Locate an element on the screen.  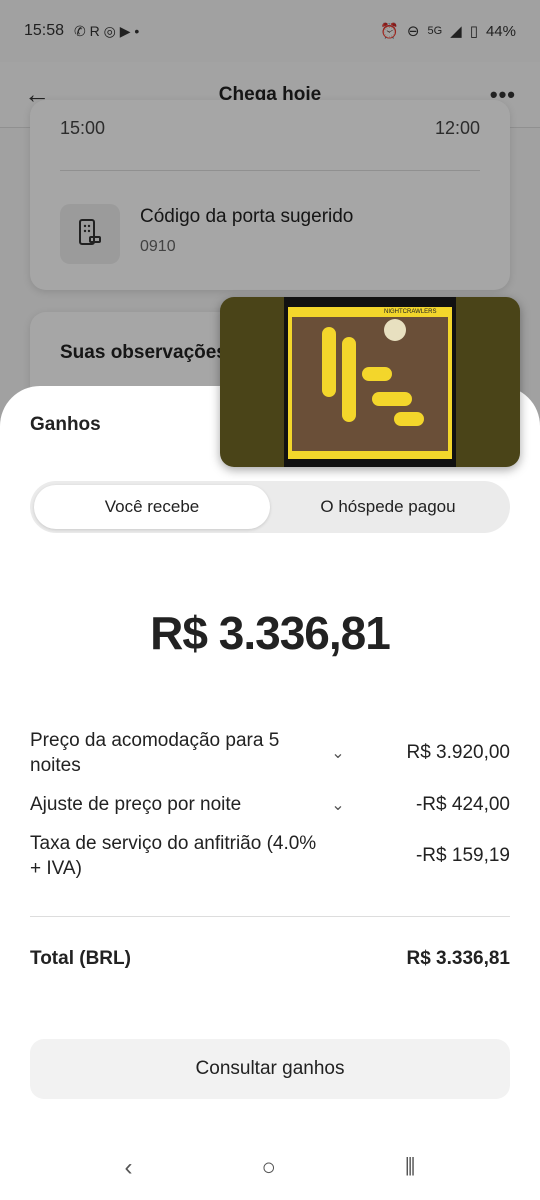
view-earnings-button: Consultar ganhos is located at coordinates (270, 1069).